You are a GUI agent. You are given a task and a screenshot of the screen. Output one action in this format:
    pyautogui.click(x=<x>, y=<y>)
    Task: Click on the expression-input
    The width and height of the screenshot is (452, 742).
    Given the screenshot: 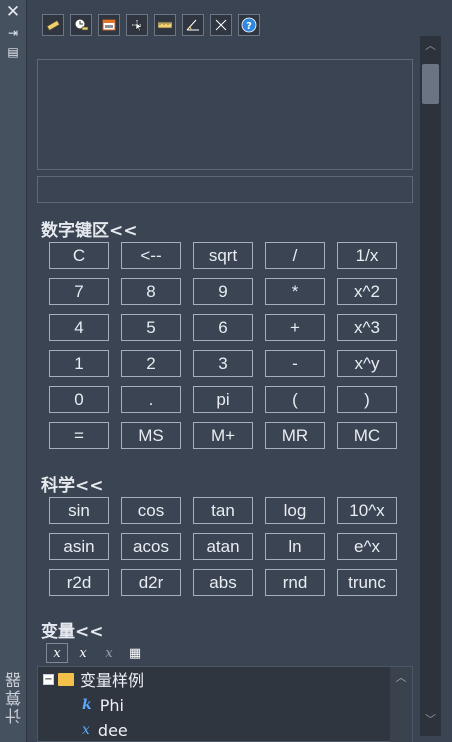 What is the action you would take?
    pyautogui.click(x=225, y=189)
    